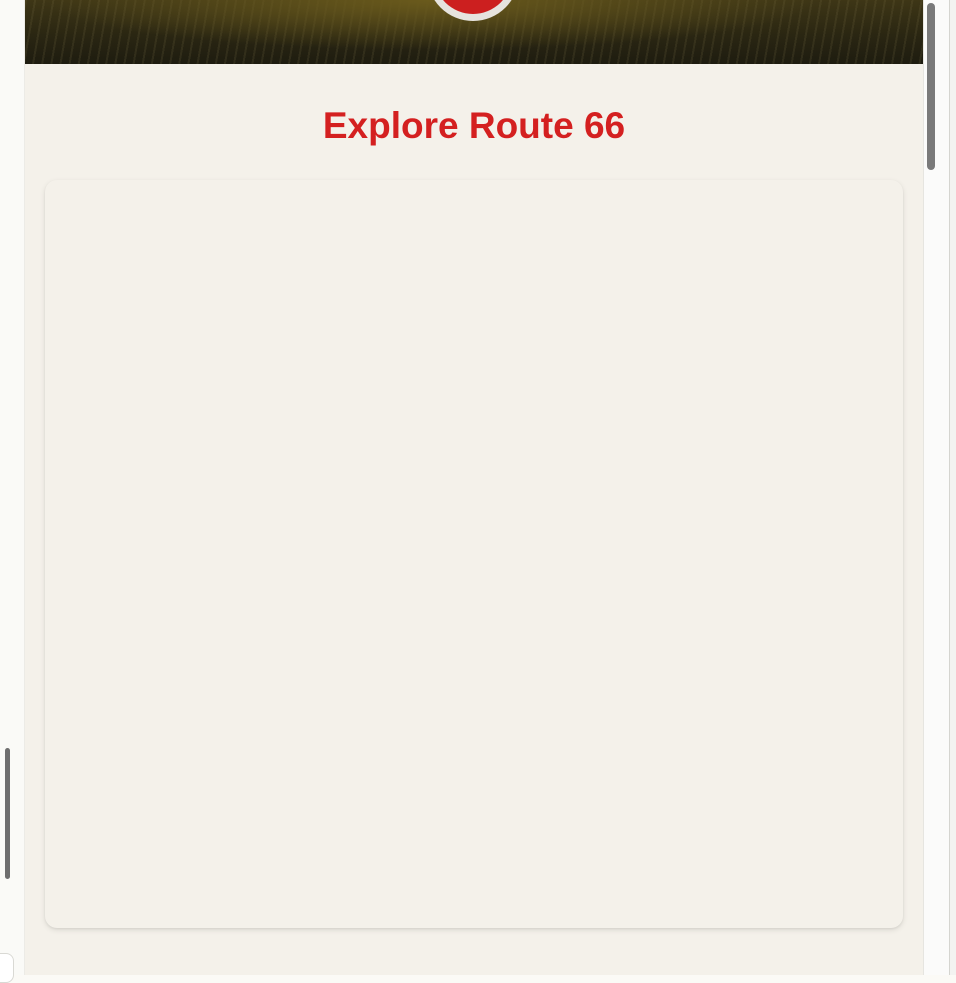  I want to click on left-panel-gutter, so click(12, 491).